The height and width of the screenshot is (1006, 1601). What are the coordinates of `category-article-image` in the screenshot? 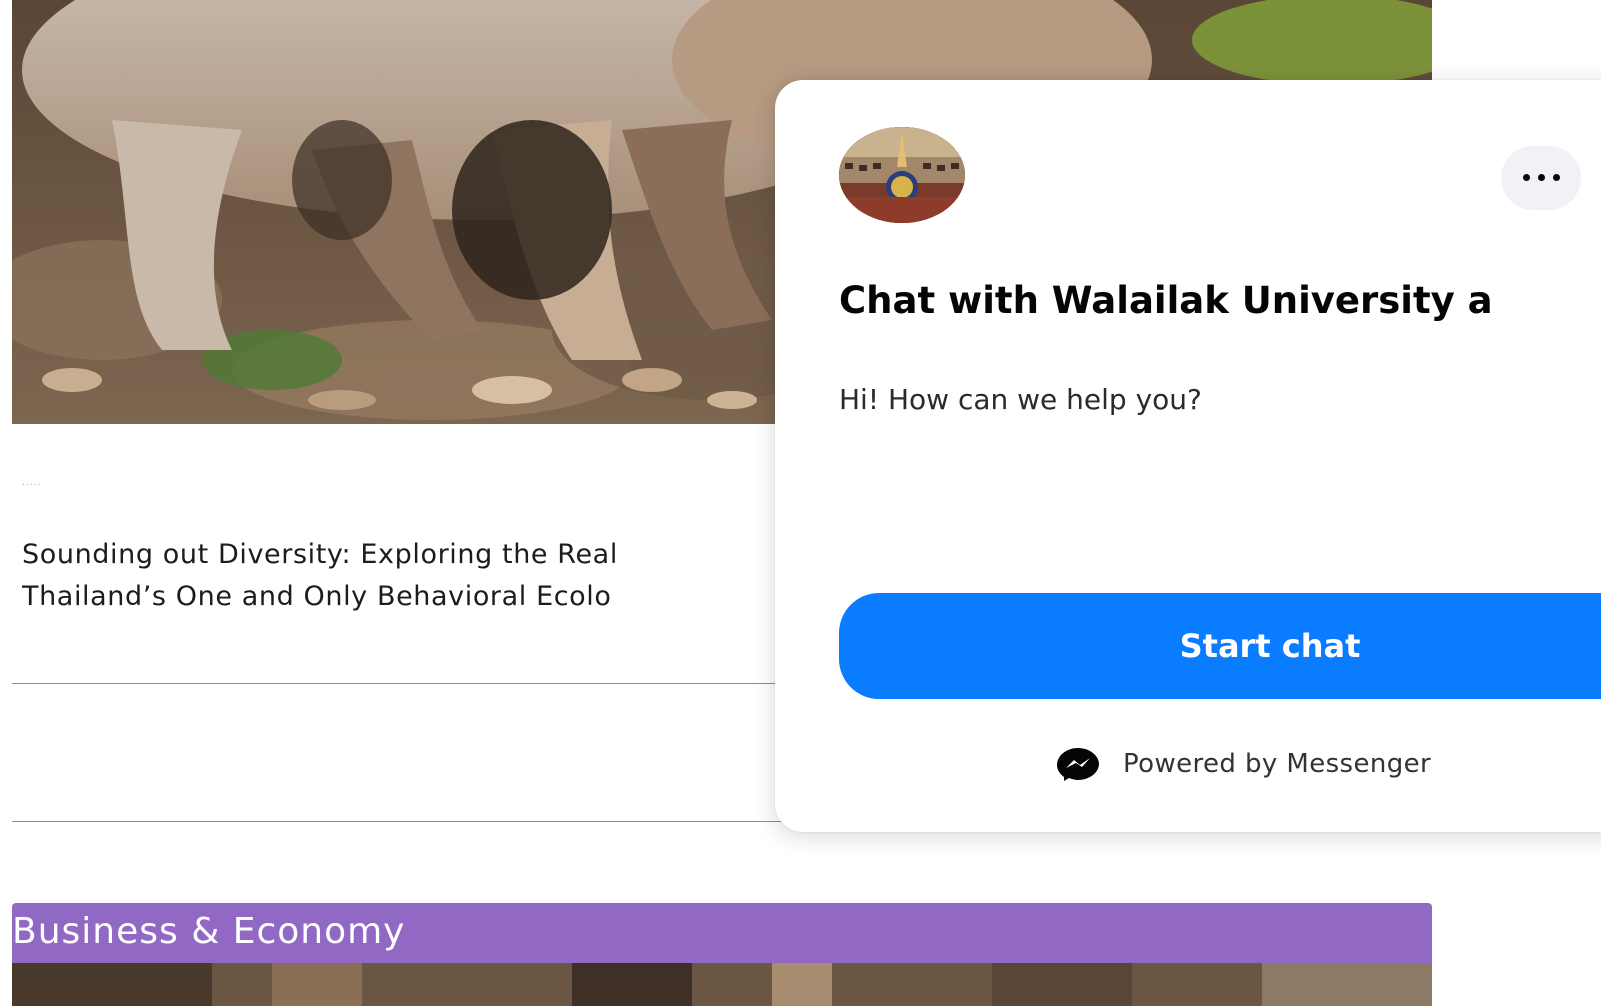 It's located at (722, 984).